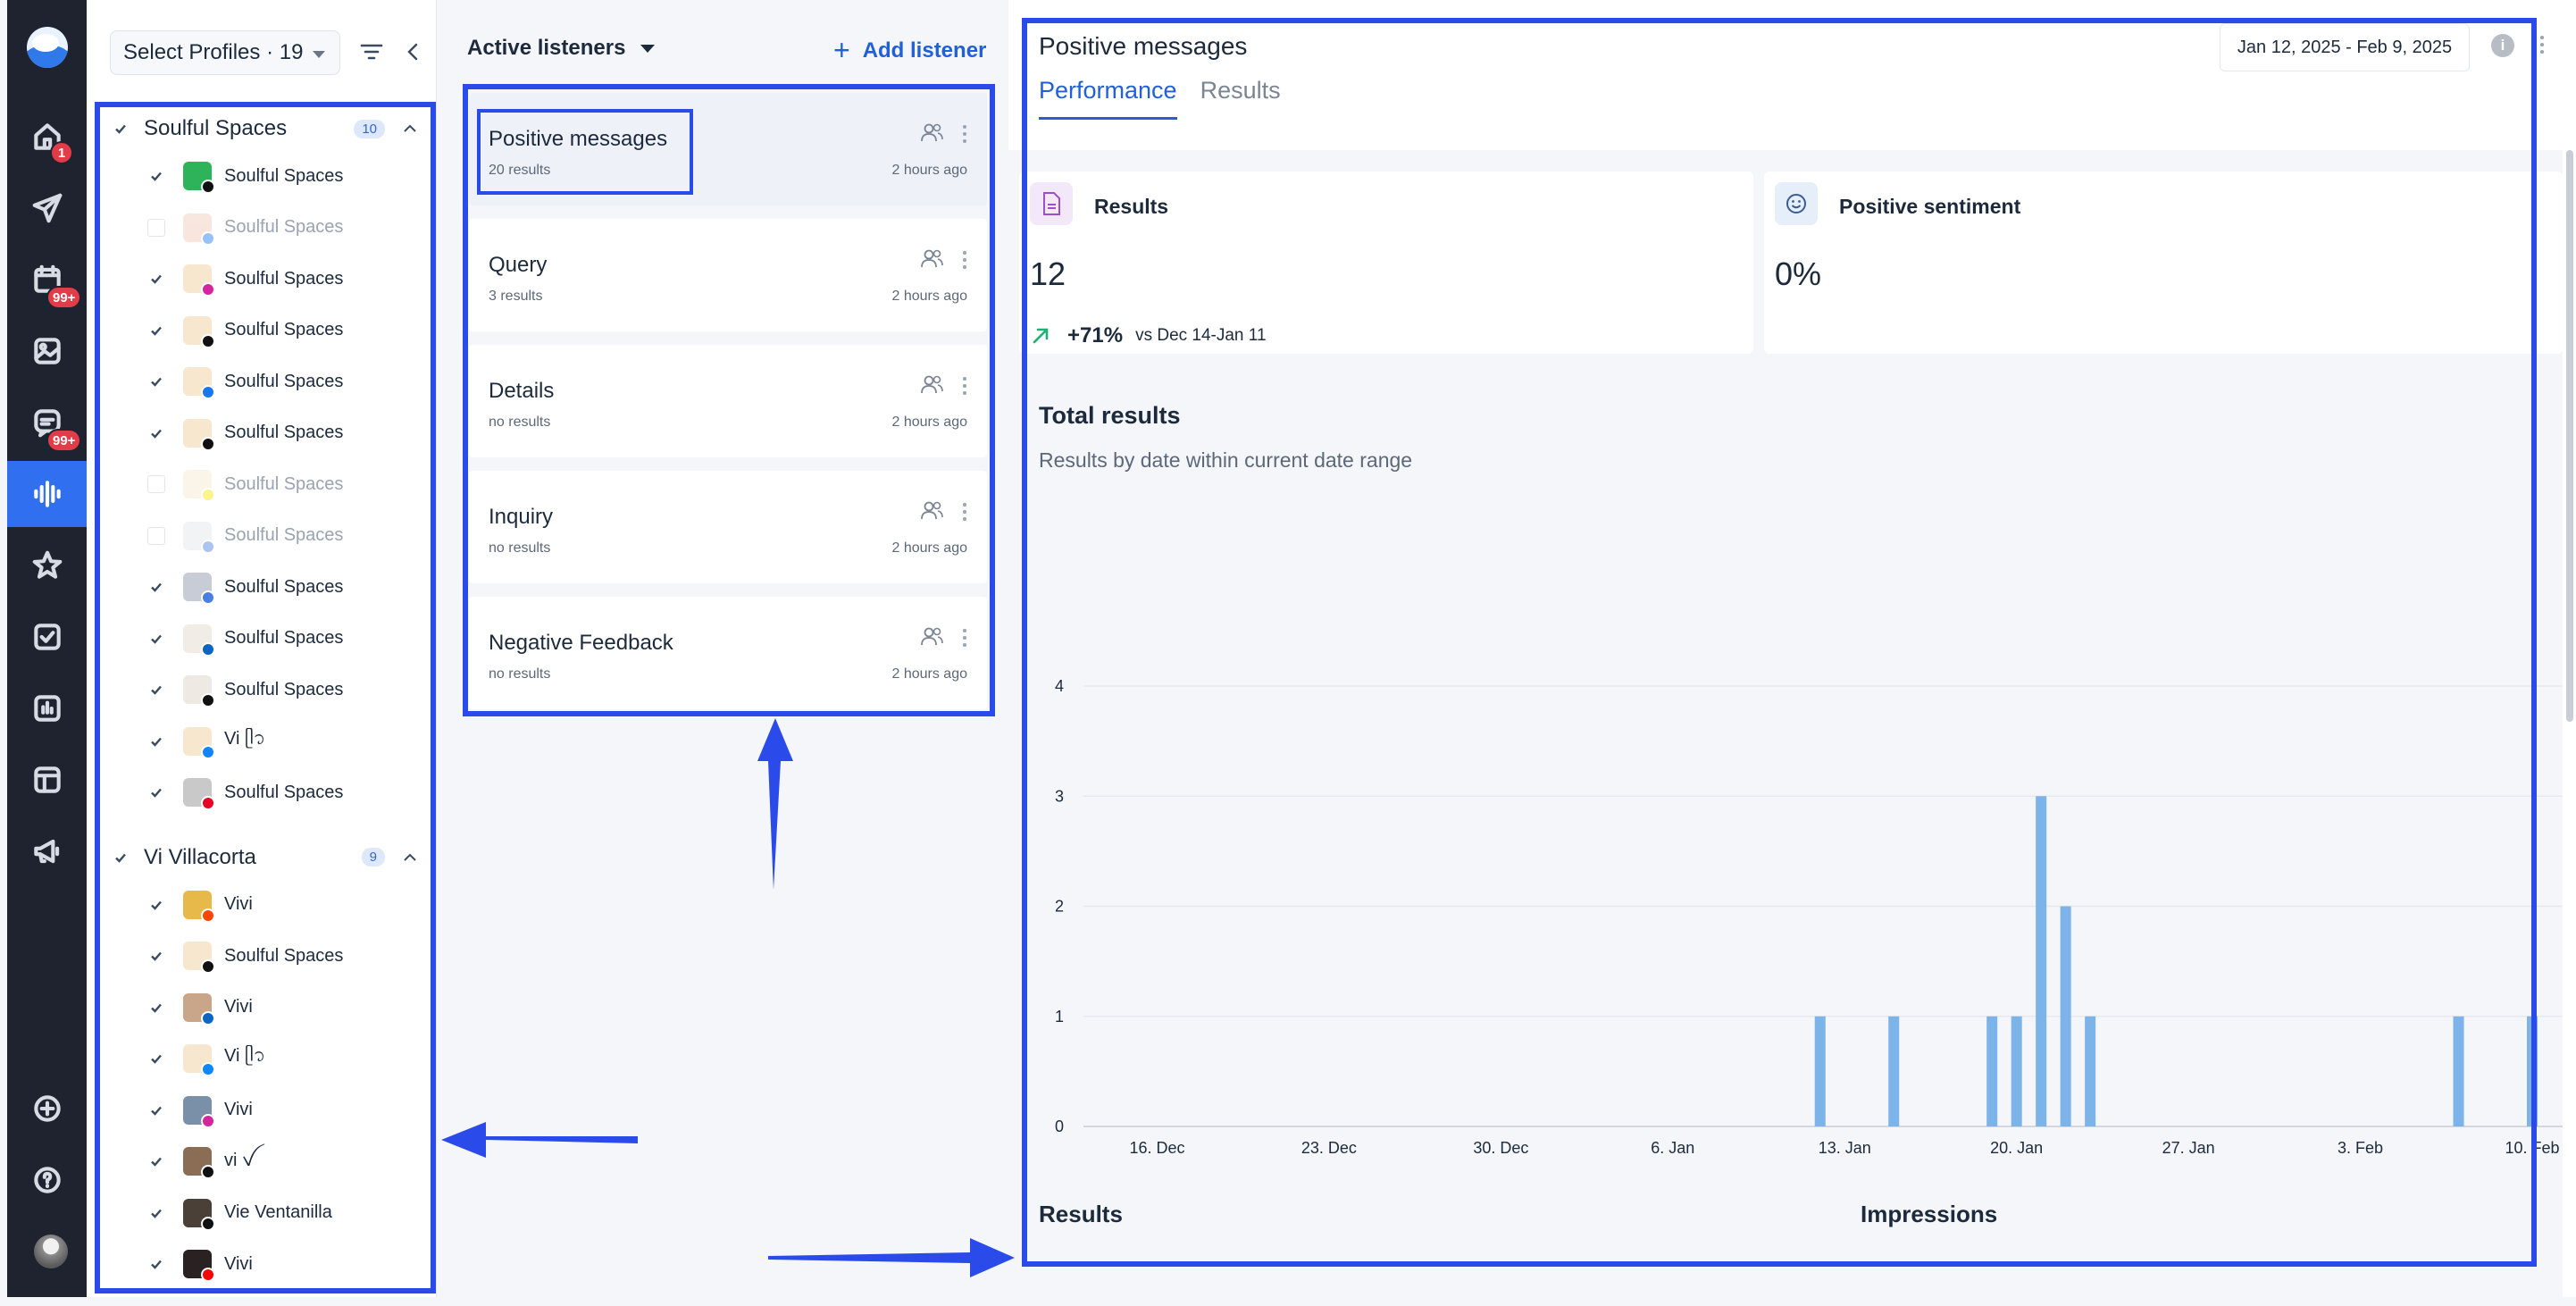 The width and height of the screenshot is (2576, 1306). I want to click on calendar-badge: 99+, so click(64, 297).